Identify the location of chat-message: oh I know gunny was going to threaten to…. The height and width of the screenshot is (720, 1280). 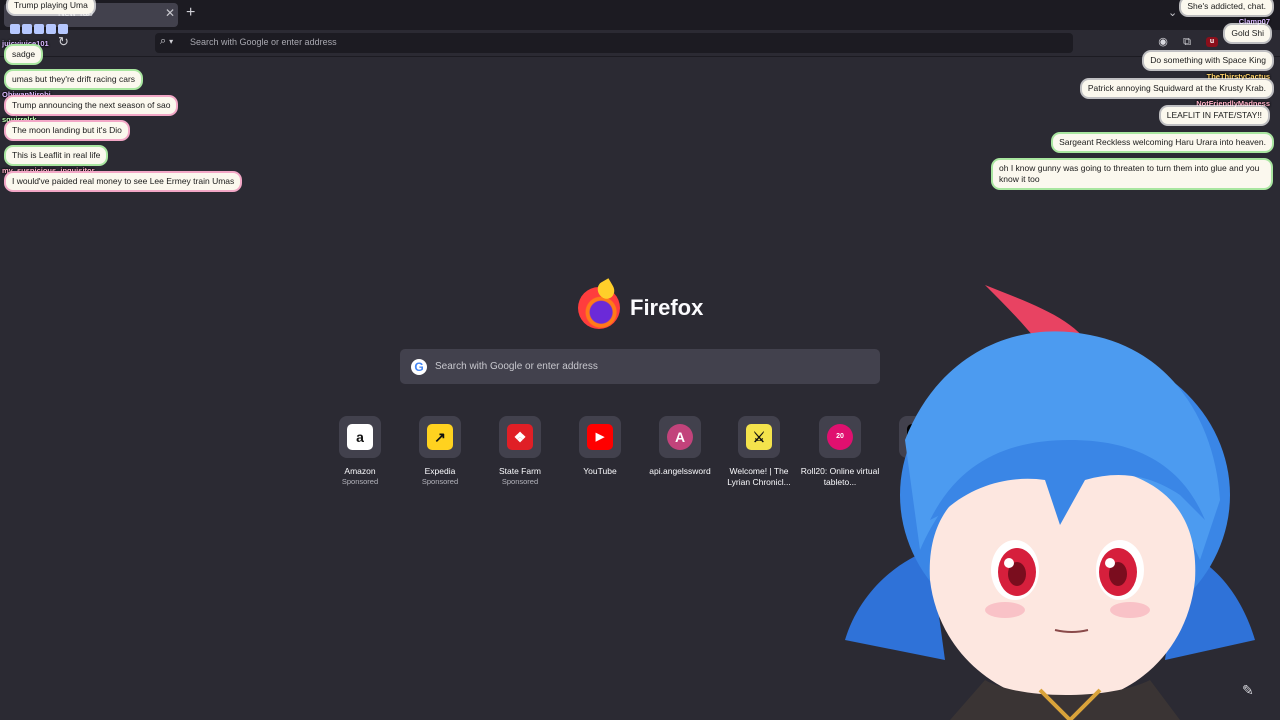
(1132, 174).